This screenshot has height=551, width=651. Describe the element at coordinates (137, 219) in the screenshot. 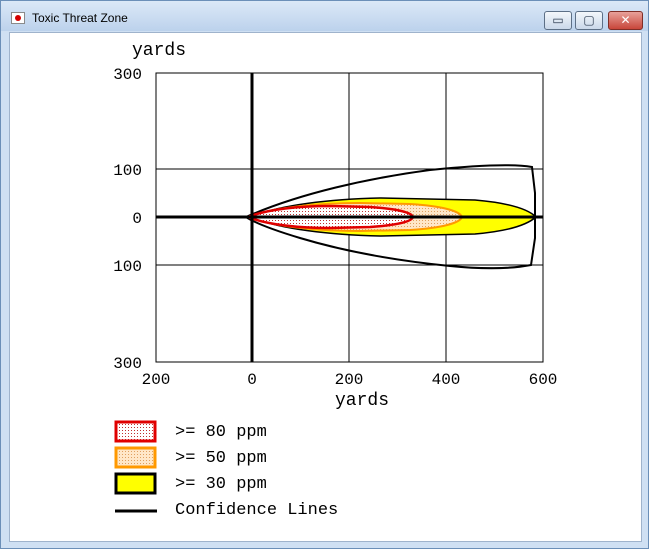

I see `y-tick-label: 0` at that location.